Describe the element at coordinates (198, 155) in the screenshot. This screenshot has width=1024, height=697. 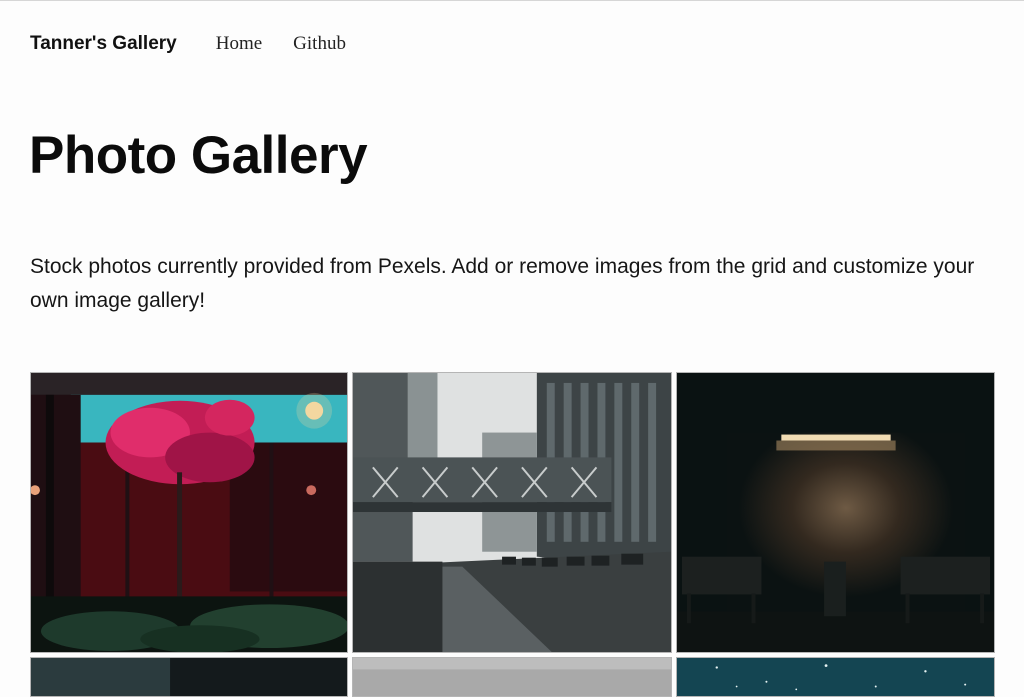
I see `page-title: Photo Gallery` at that location.